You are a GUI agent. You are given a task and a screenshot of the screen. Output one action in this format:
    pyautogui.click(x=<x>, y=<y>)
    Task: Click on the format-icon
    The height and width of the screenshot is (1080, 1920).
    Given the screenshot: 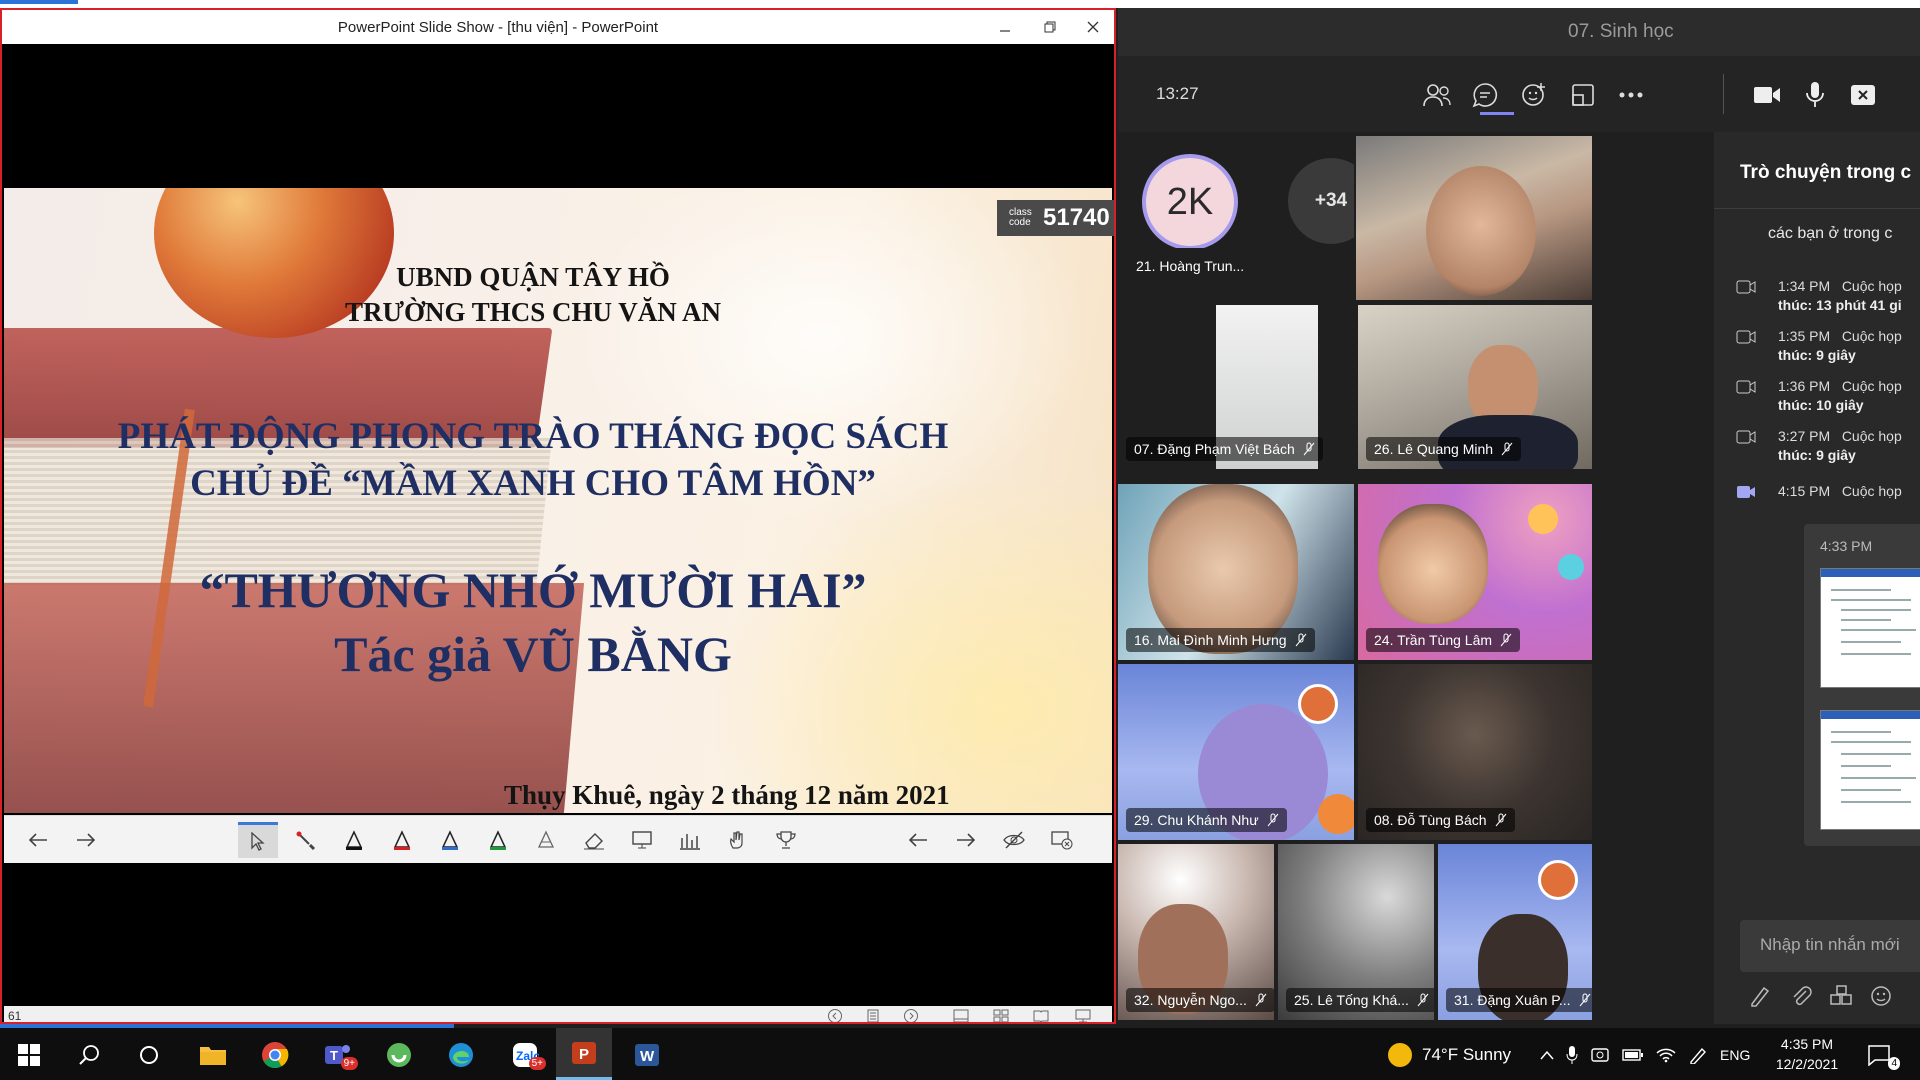 What is the action you would take?
    pyautogui.click(x=1761, y=996)
    